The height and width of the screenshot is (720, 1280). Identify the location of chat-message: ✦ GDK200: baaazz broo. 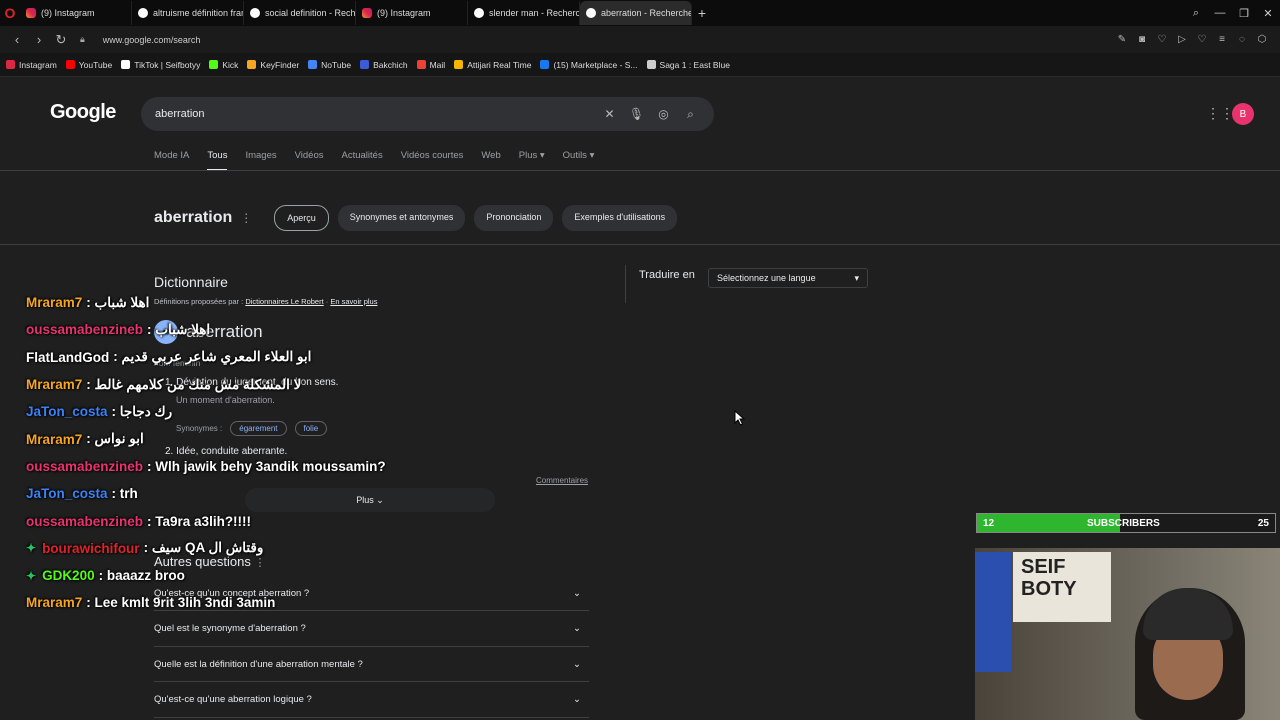
(236, 575).